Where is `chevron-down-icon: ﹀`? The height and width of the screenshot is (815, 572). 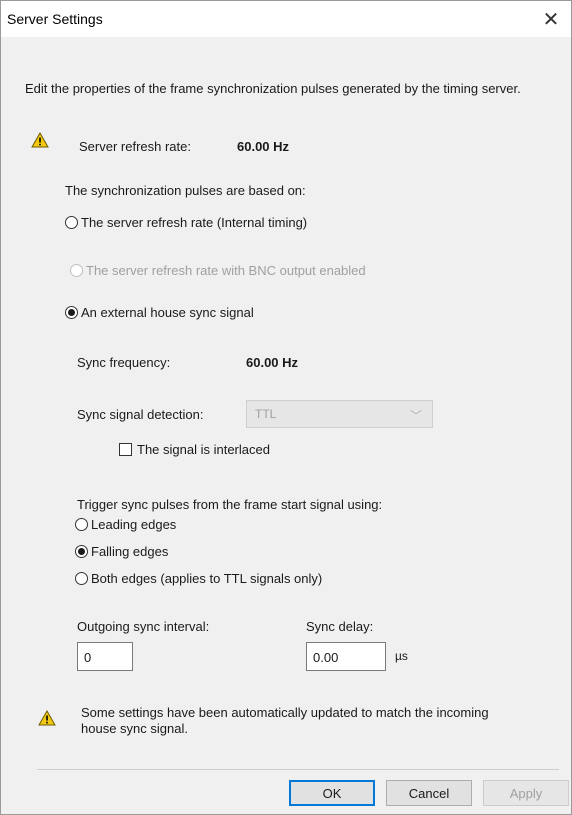 chevron-down-icon: ﹀ is located at coordinates (415, 416).